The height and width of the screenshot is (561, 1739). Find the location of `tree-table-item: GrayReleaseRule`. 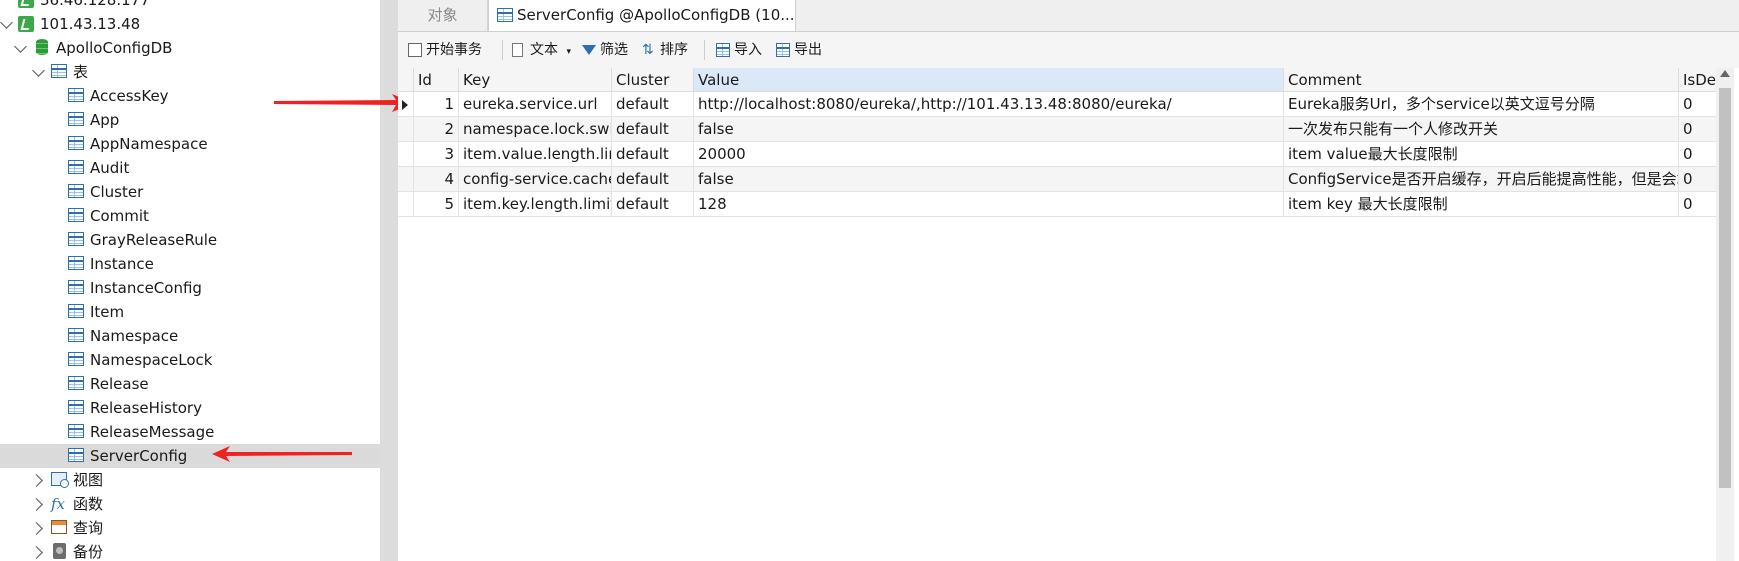

tree-table-item: GrayReleaseRule is located at coordinates (190, 240).